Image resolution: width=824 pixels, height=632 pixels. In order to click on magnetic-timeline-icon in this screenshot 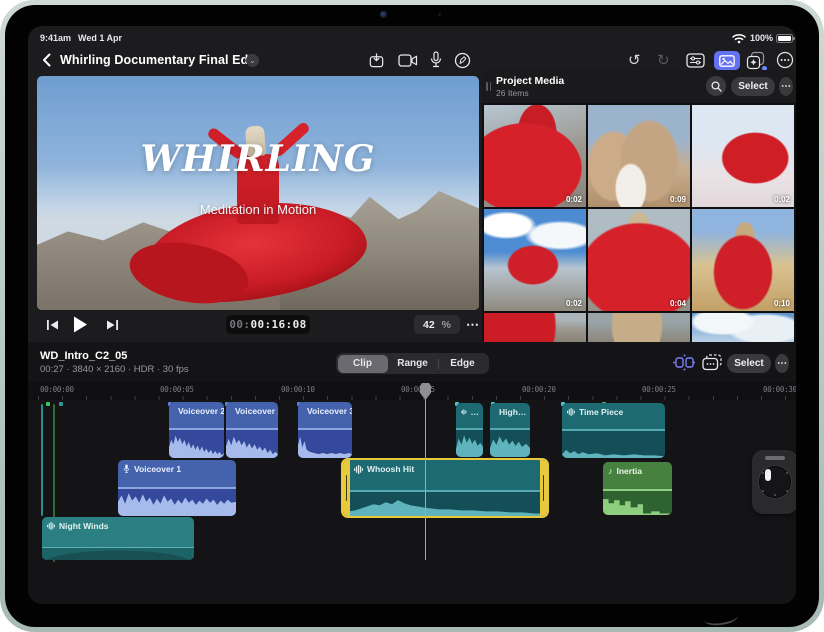, I will do `click(684, 362)`.